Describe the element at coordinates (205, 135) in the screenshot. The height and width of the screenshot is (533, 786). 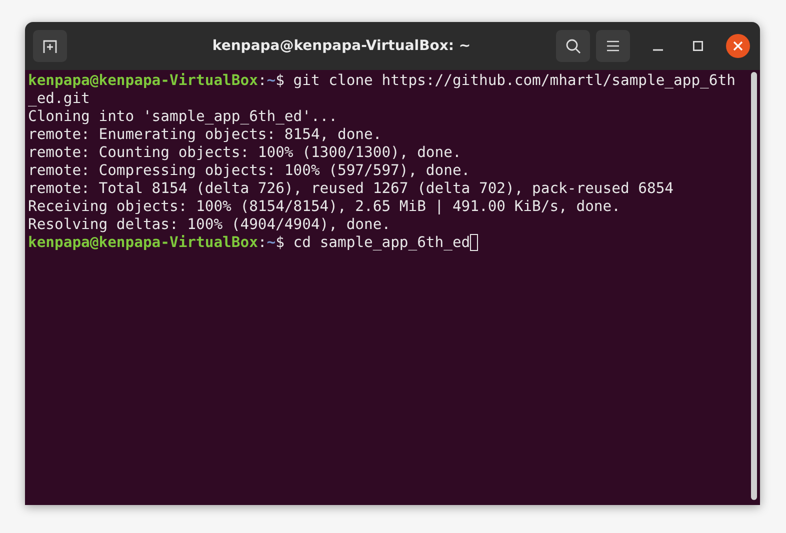
I see `output-line: remote: Enumerating objects: 8154, done.` at that location.